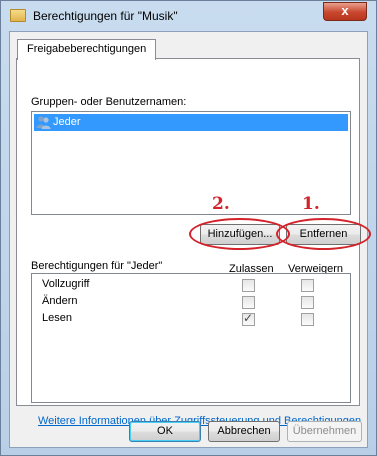 The height and width of the screenshot is (456, 377). What do you see at coordinates (60, 301) in the screenshot?
I see `permission-name: Ändern` at bounding box center [60, 301].